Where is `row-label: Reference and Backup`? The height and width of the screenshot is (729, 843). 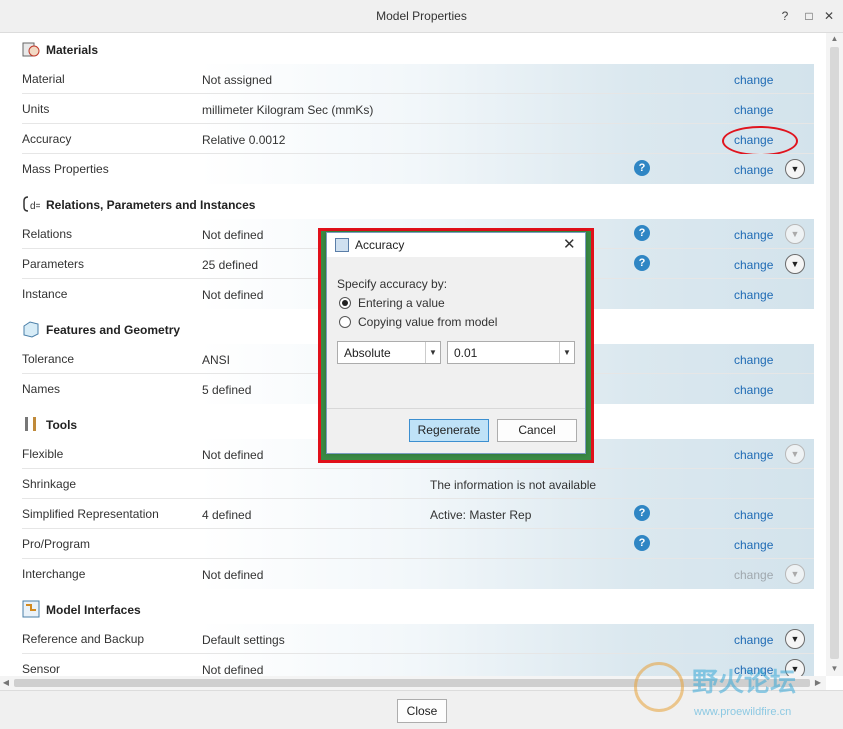
row-label: Reference and Backup is located at coordinates (83, 639).